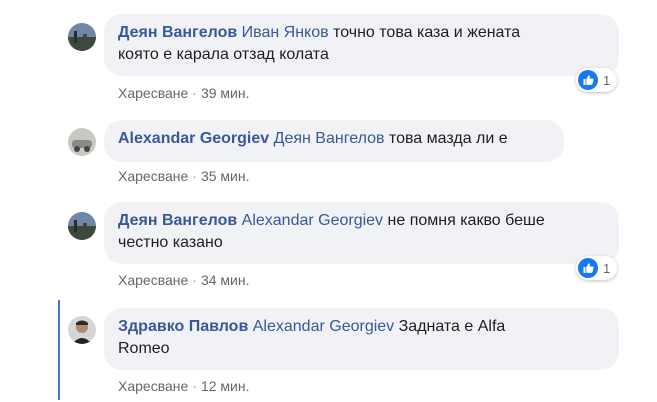 The height and width of the screenshot is (402, 657). I want to click on comment-timestamp: 35 мин., so click(225, 176).